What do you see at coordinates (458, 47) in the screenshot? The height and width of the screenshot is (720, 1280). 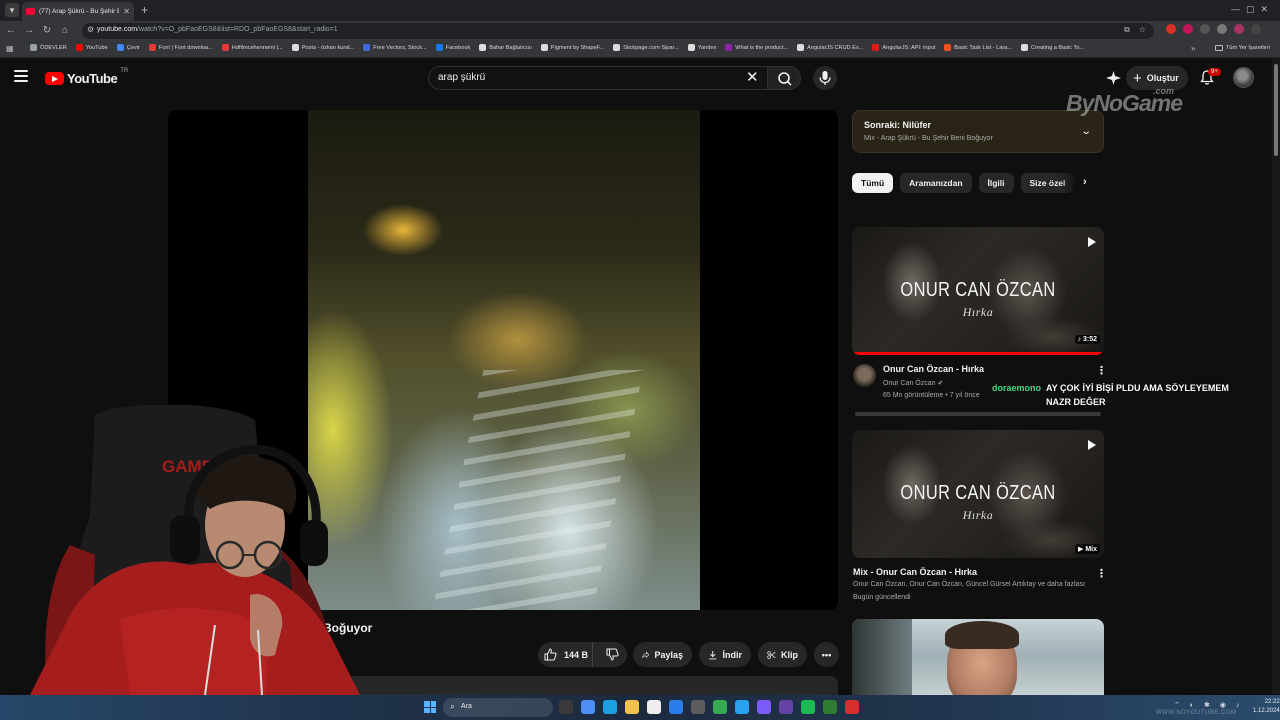 I see `bookmark-label: Facebook` at bounding box center [458, 47].